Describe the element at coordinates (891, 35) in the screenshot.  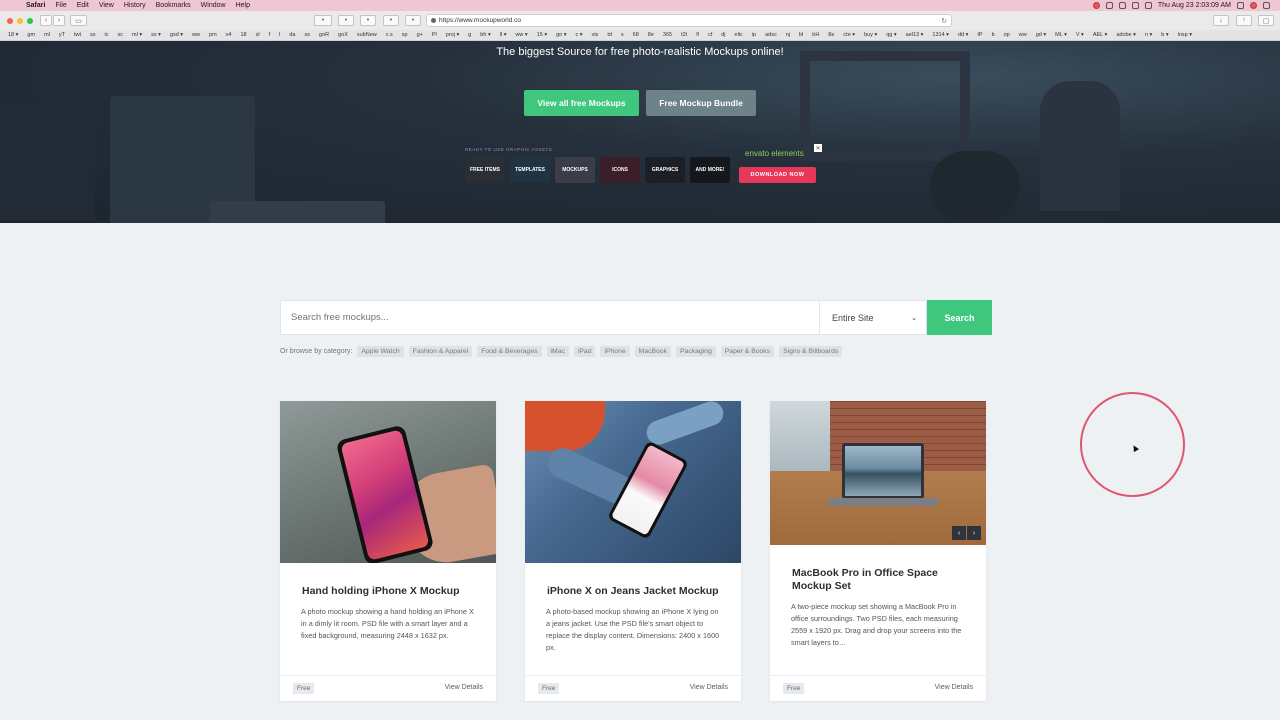
I see `bookmark-item: qg ▾` at that location.